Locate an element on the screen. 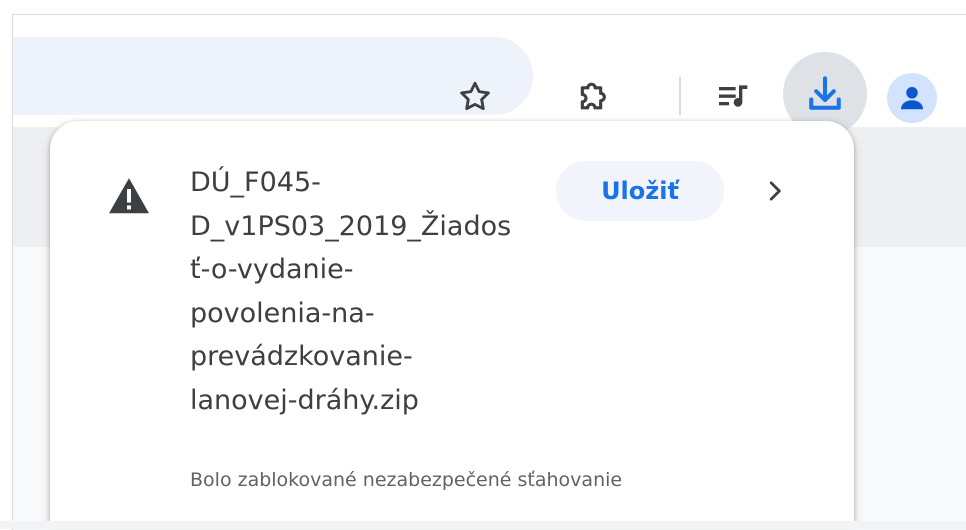 The width and height of the screenshot is (966, 530). more-options-button is located at coordinates (775, 191).